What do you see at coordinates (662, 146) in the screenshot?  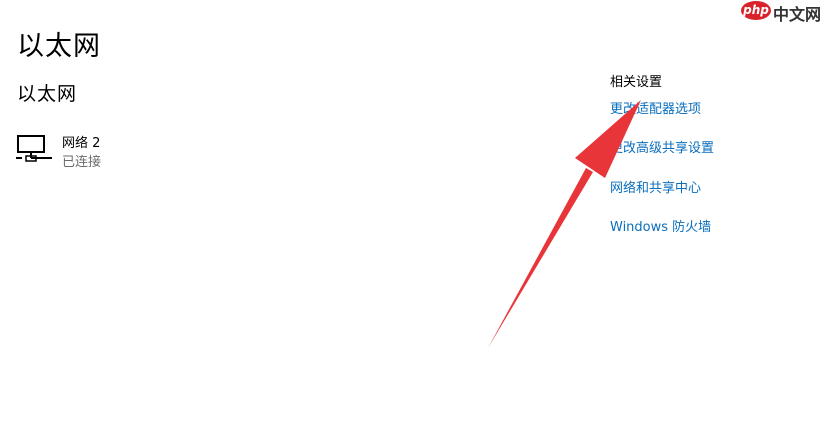 I see `change-advanced-sharing-link: 更改高级共享设置` at bounding box center [662, 146].